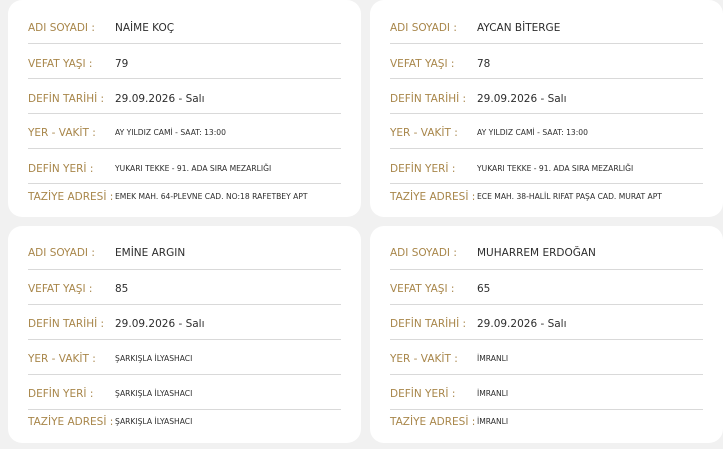  I want to click on condolence-address-row: TAZİYE ADRESİ : ŞARKIŞLA İLYASHACI, so click(184, 422).